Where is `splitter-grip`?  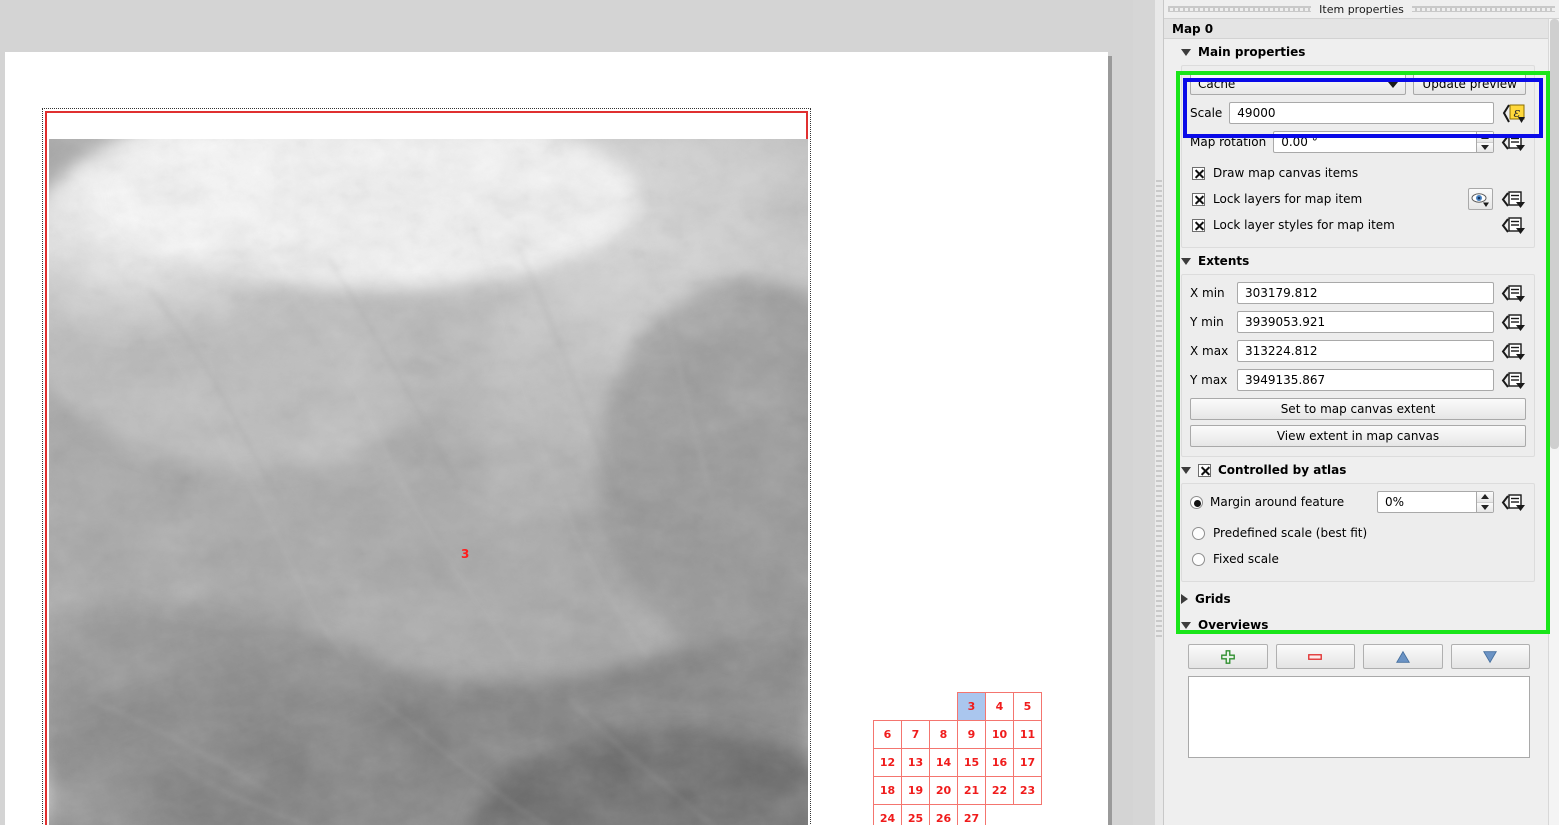 splitter-grip is located at coordinates (1159, 410).